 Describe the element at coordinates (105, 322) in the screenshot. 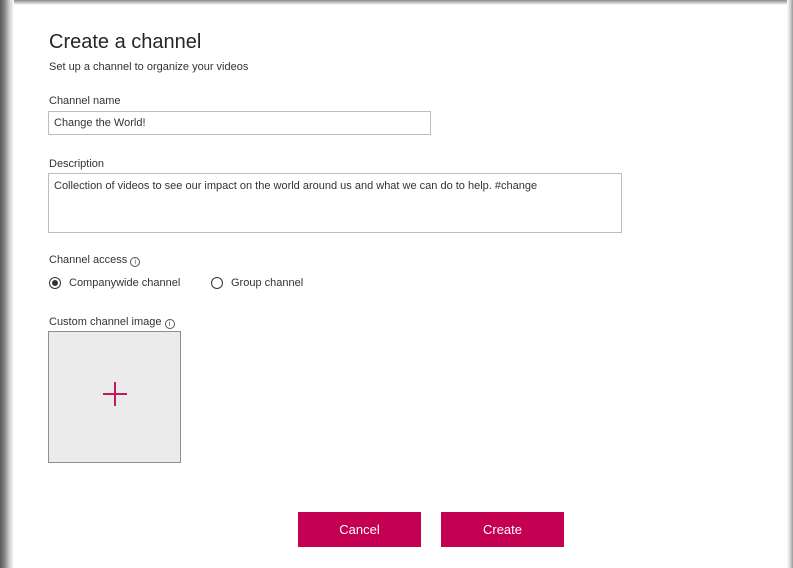

I see `custom-image-label: Custom channel image` at that location.